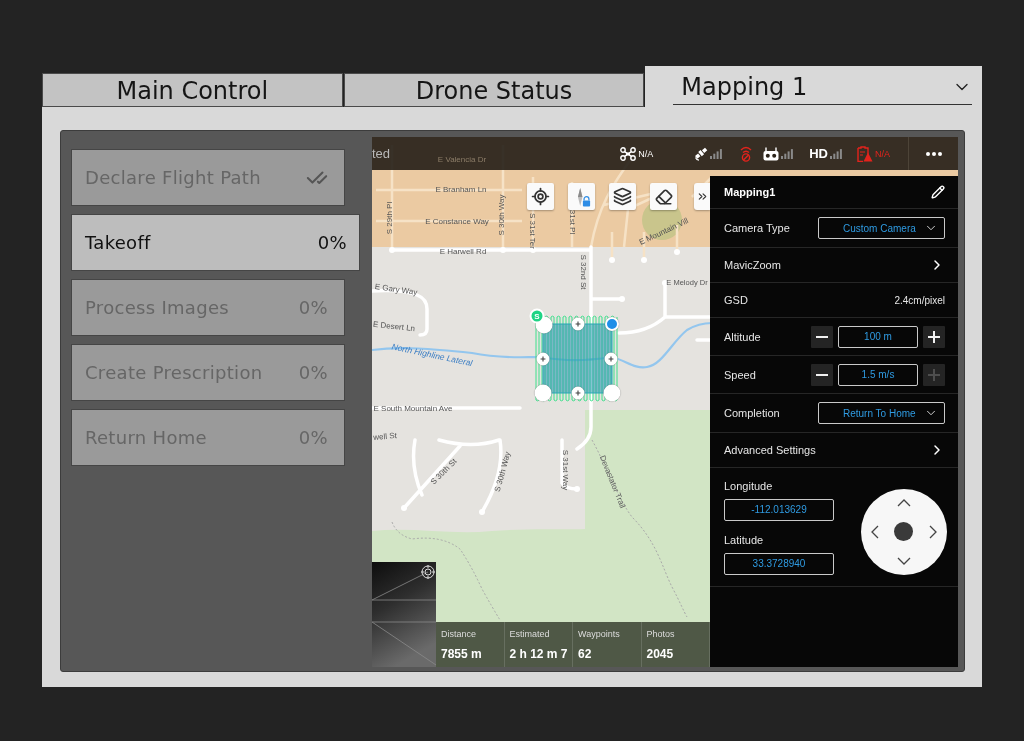 This screenshot has width=1024, height=741. Describe the element at coordinates (661, 634) in the screenshot. I see `stat-label: Photos` at that location.